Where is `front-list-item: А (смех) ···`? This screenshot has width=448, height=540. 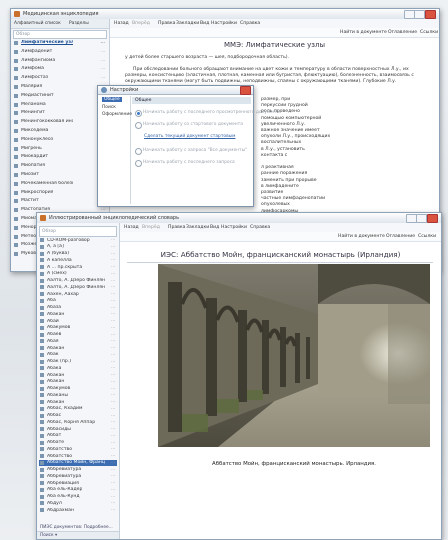
front-list-item: А (смех) ··· is located at coordinates (78, 274).